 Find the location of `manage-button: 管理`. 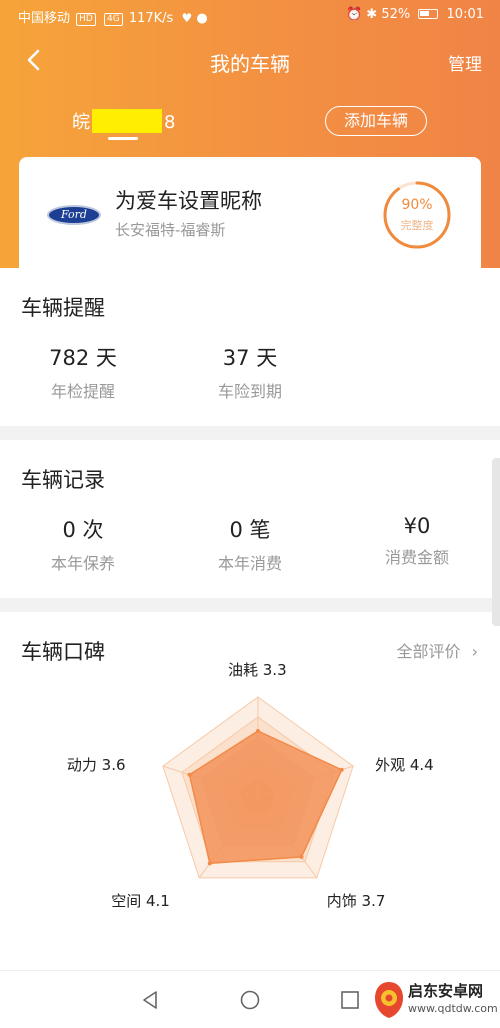

manage-button: 管理 is located at coordinates (465, 62).